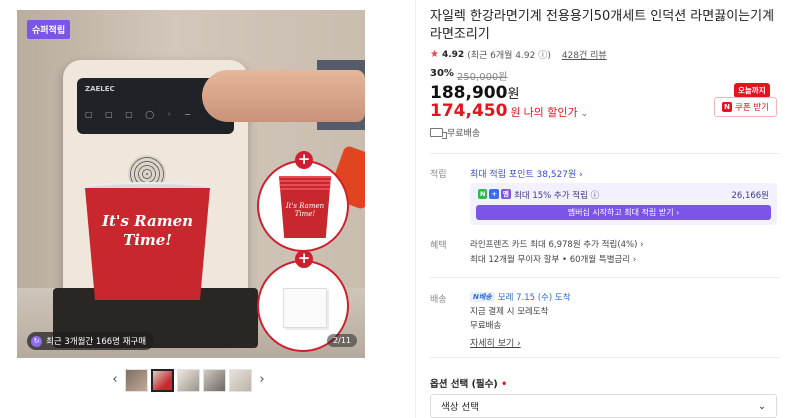 Image resolution: width=800 pixels, height=418 pixels. I want to click on card-benefit-link: 라인프렌즈 카드 최대 6,978원 추가 적립(4%) ›, so click(557, 244).